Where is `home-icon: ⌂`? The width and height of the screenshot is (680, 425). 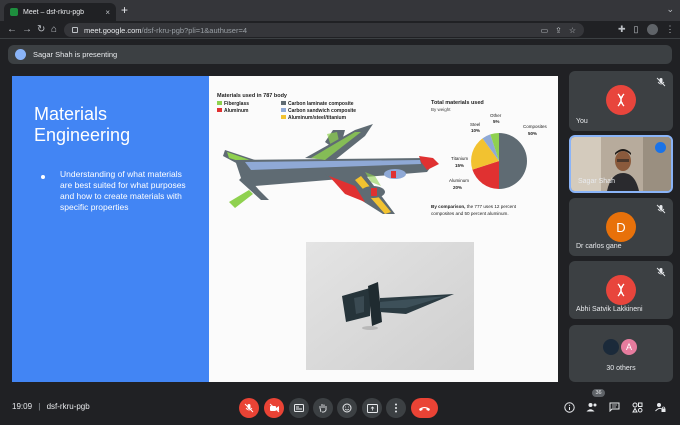 home-icon: ⌂ is located at coordinates (54, 30).